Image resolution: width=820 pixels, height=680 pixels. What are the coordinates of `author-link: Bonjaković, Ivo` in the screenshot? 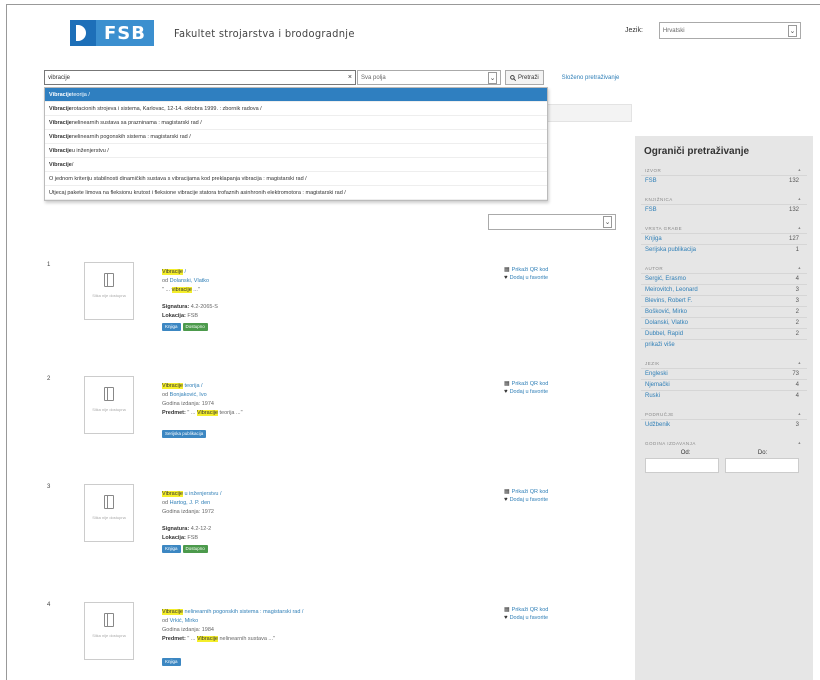 It's located at (188, 395).